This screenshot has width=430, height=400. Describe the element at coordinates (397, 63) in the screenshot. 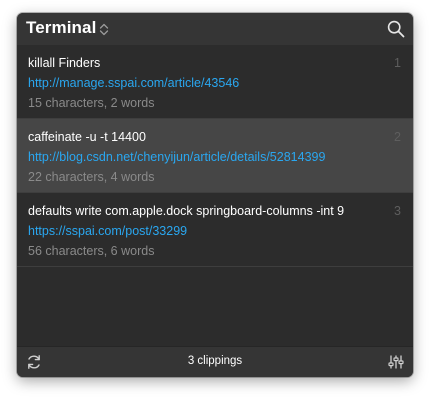

I see `clipping-index: 1` at that location.